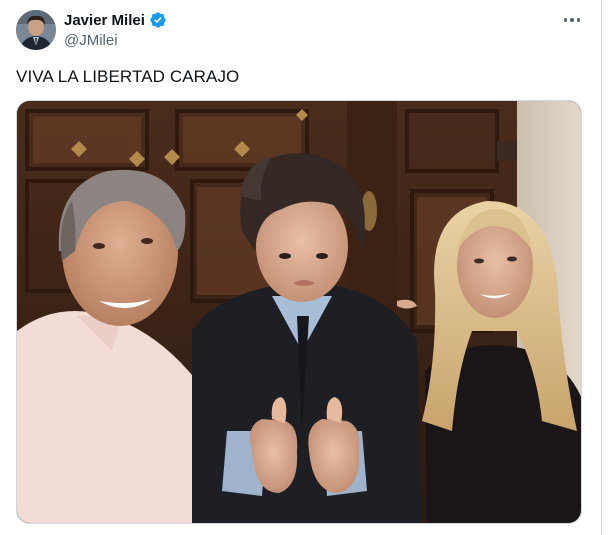 The width and height of the screenshot is (609, 535). I want to click on display-name: Javier Milei, so click(104, 20).